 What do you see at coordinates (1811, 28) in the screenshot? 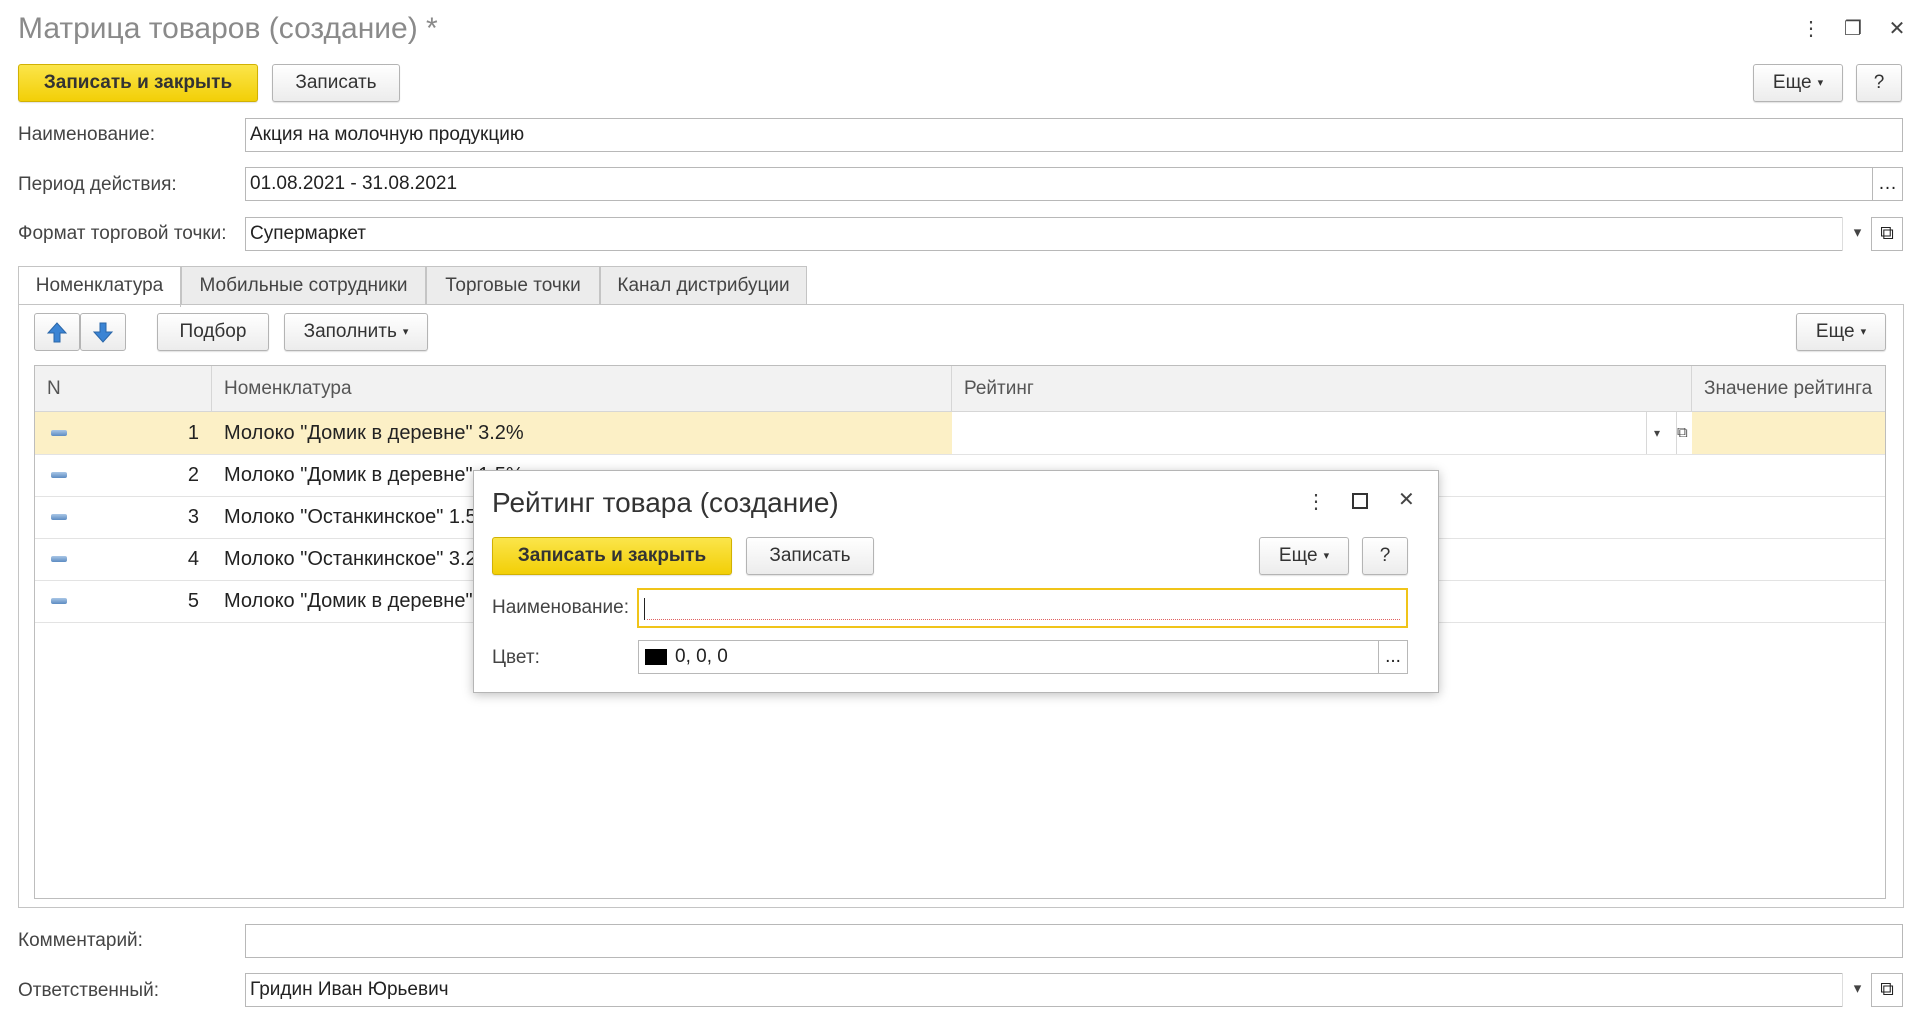
I see `window-menu-icon: ⋮` at bounding box center [1811, 28].